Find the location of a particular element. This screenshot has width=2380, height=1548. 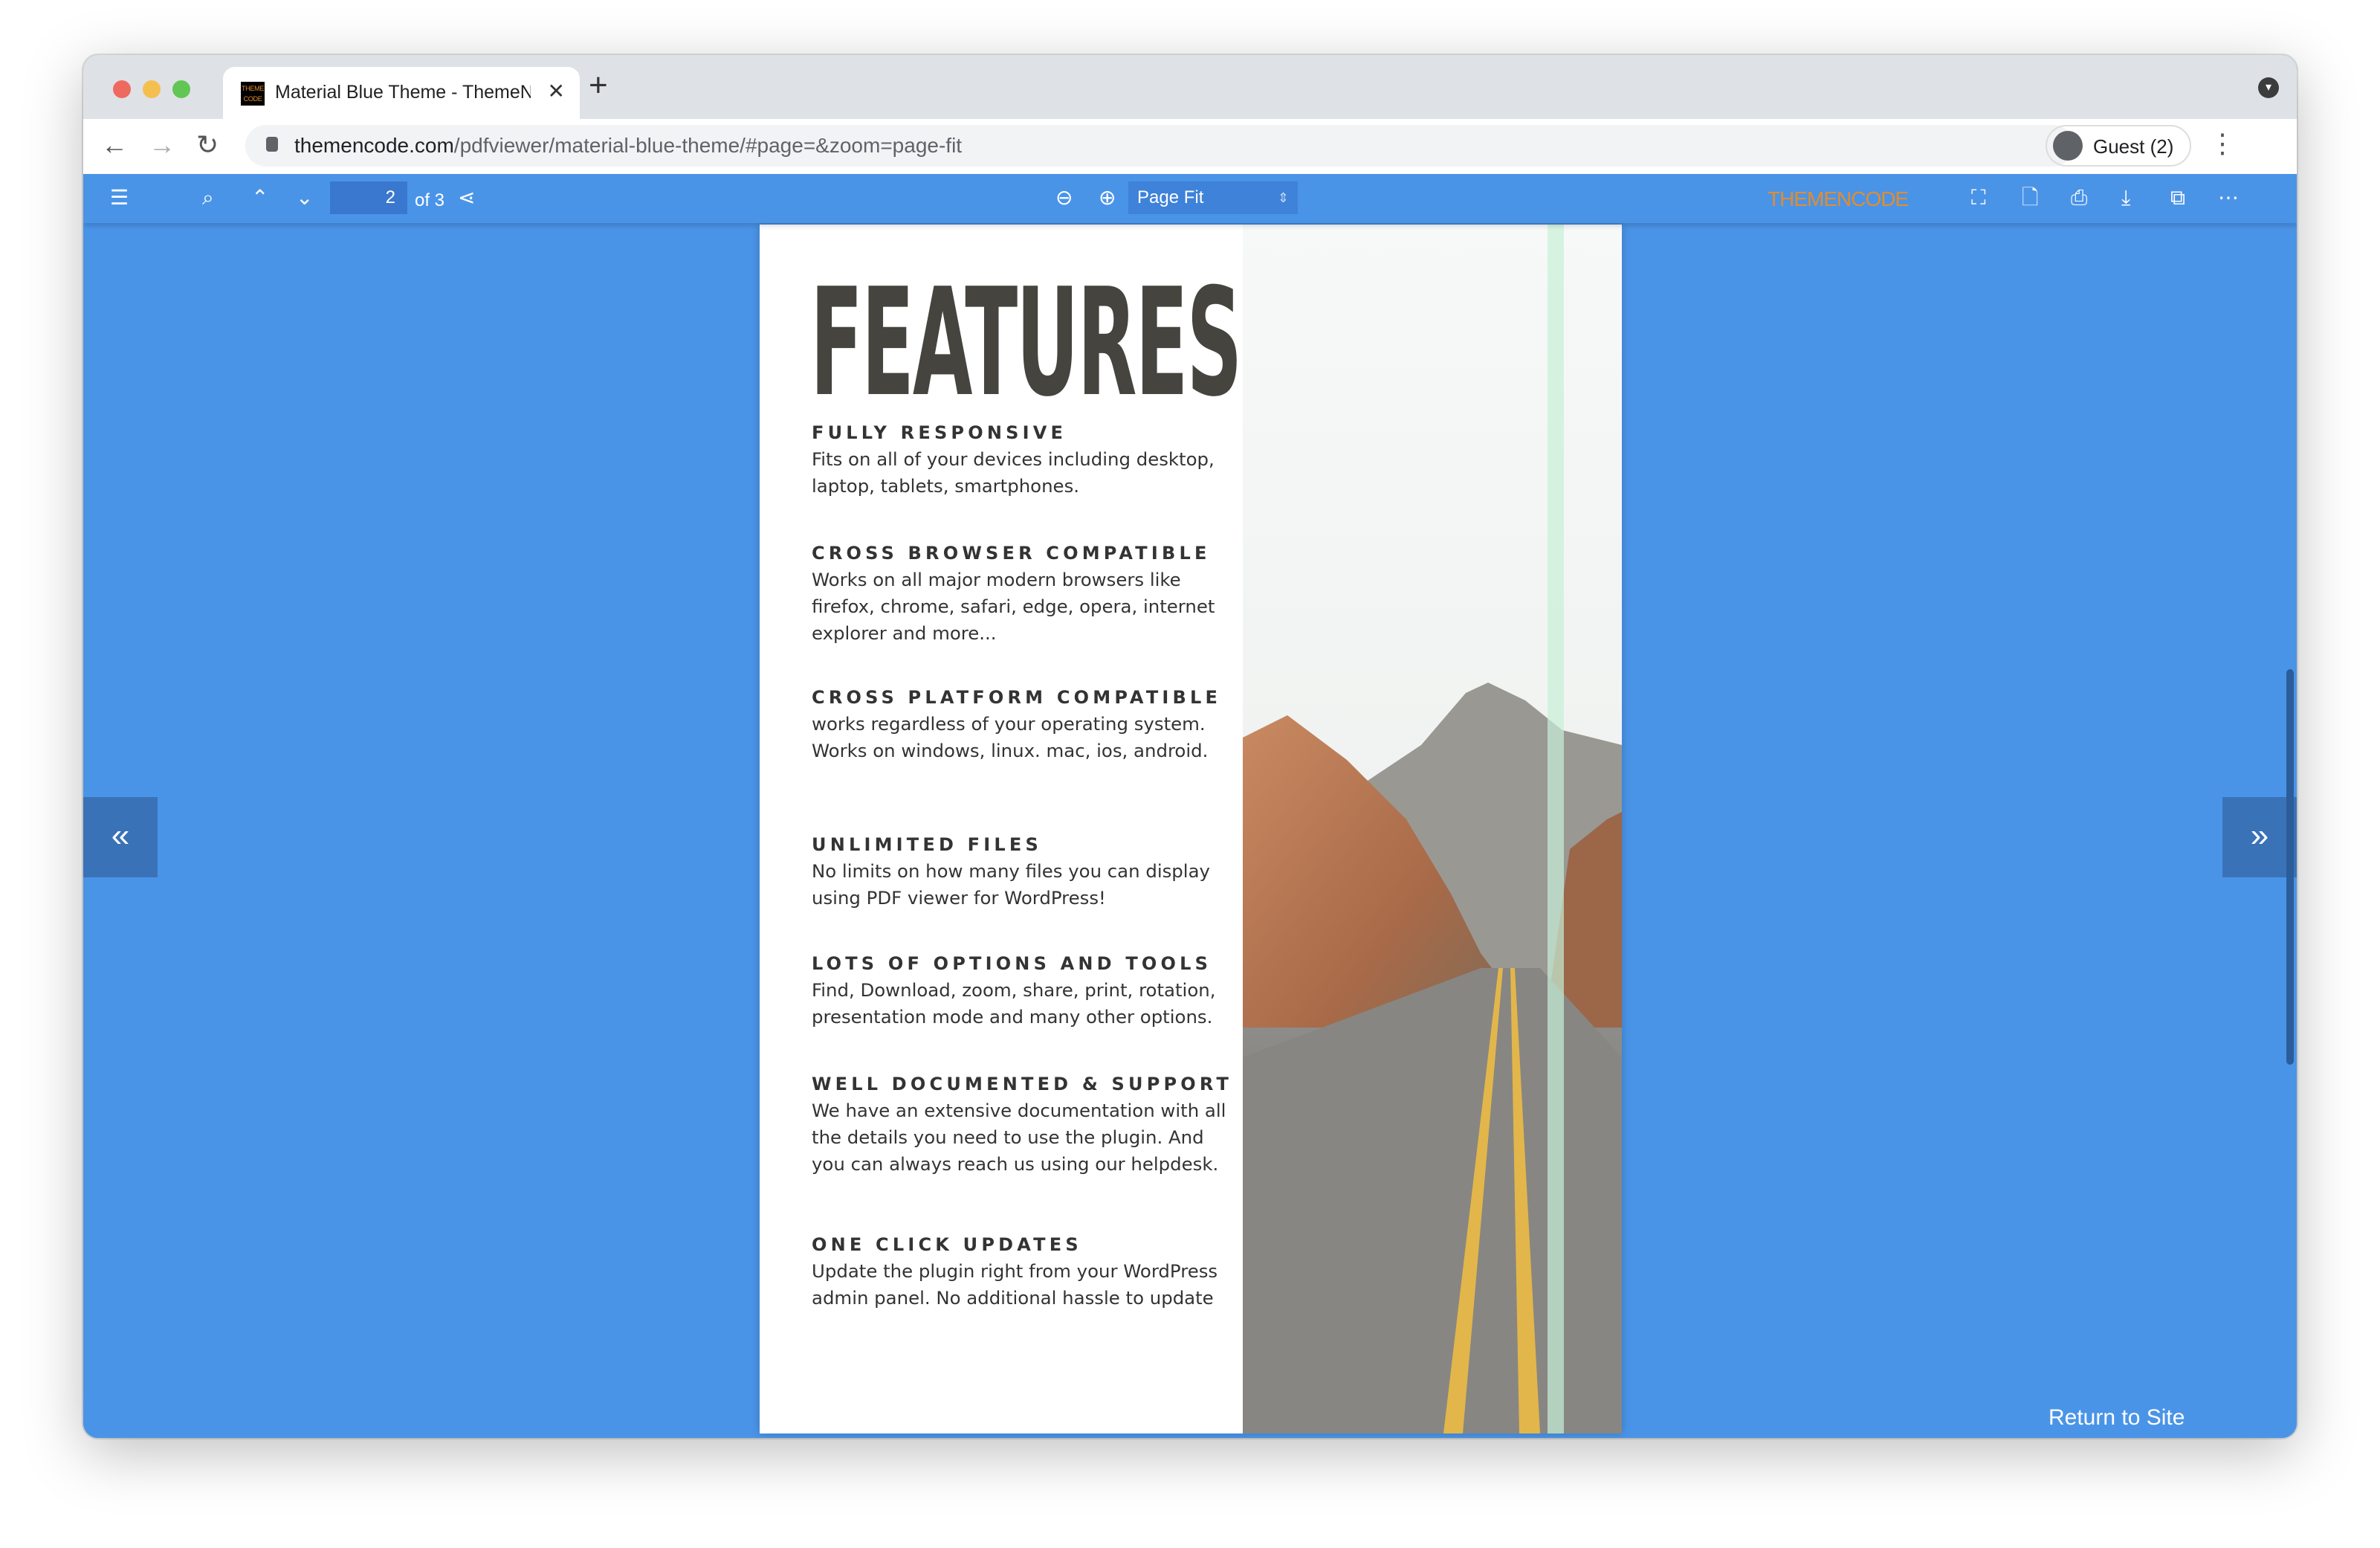

themencode-logo: THEMENCODE is located at coordinates (1839, 199).